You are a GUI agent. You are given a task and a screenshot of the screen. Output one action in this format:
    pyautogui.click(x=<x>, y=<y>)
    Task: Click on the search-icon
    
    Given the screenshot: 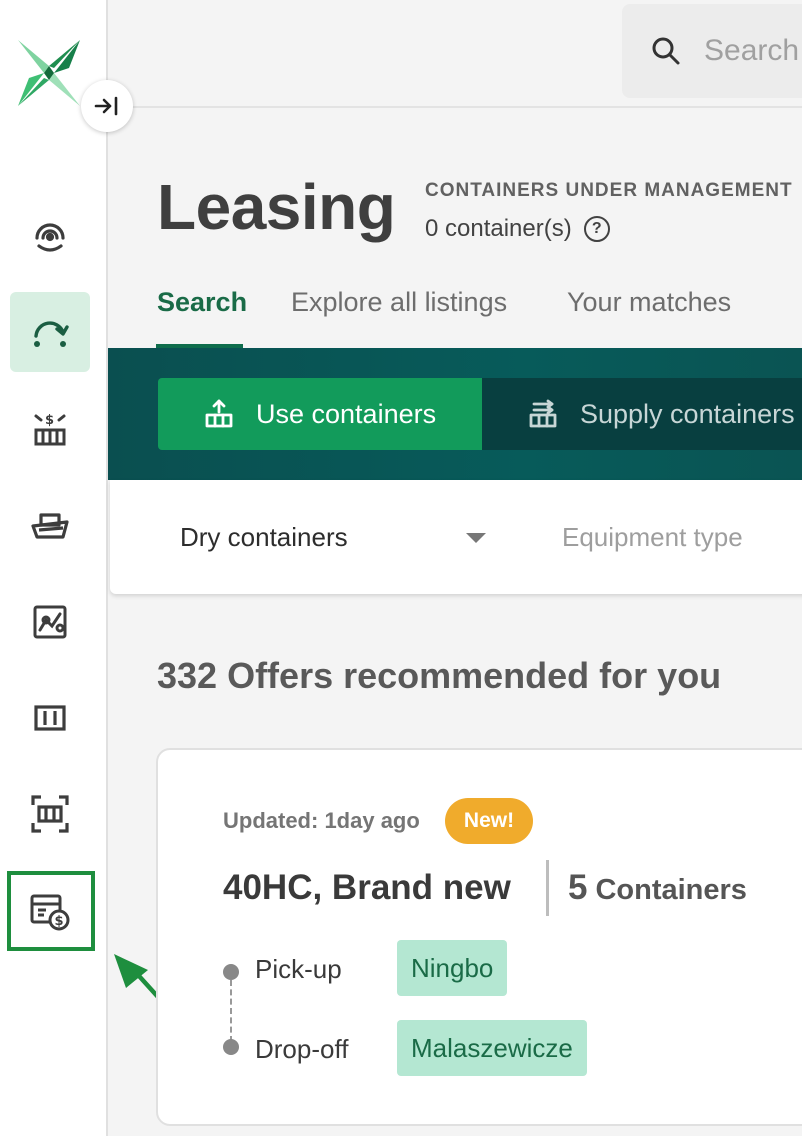 What is the action you would take?
    pyautogui.click(x=666, y=51)
    